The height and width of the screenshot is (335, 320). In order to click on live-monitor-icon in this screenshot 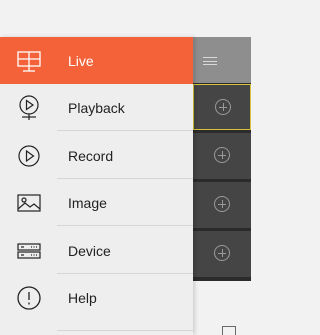, I will do `click(29, 61)`.